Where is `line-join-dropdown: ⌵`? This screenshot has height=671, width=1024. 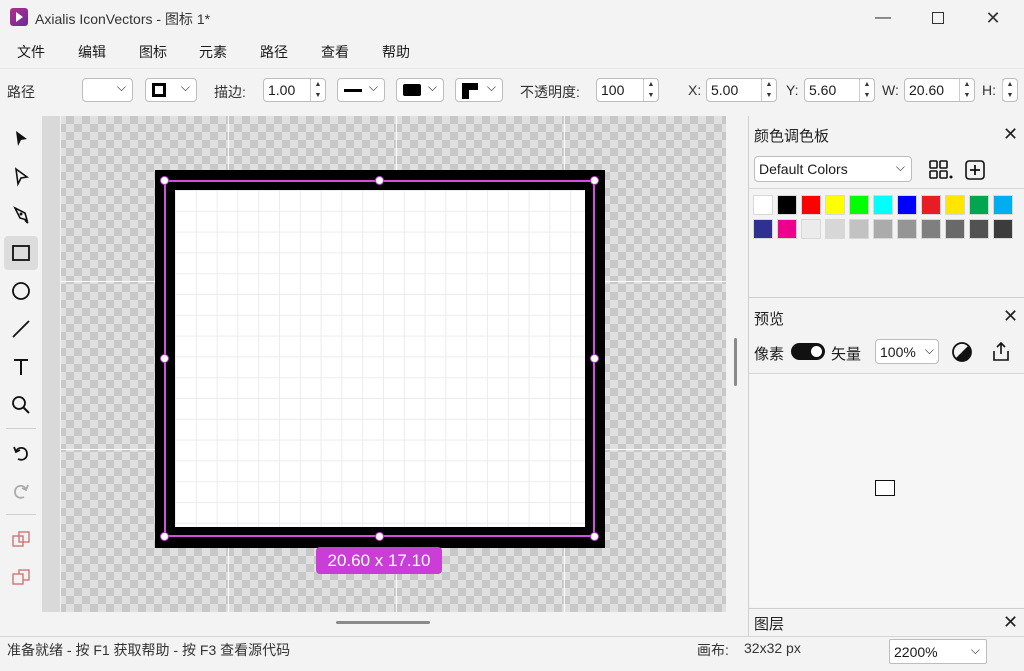
line-join-dropdown: ⌵ is located at coordinates (479, 90).